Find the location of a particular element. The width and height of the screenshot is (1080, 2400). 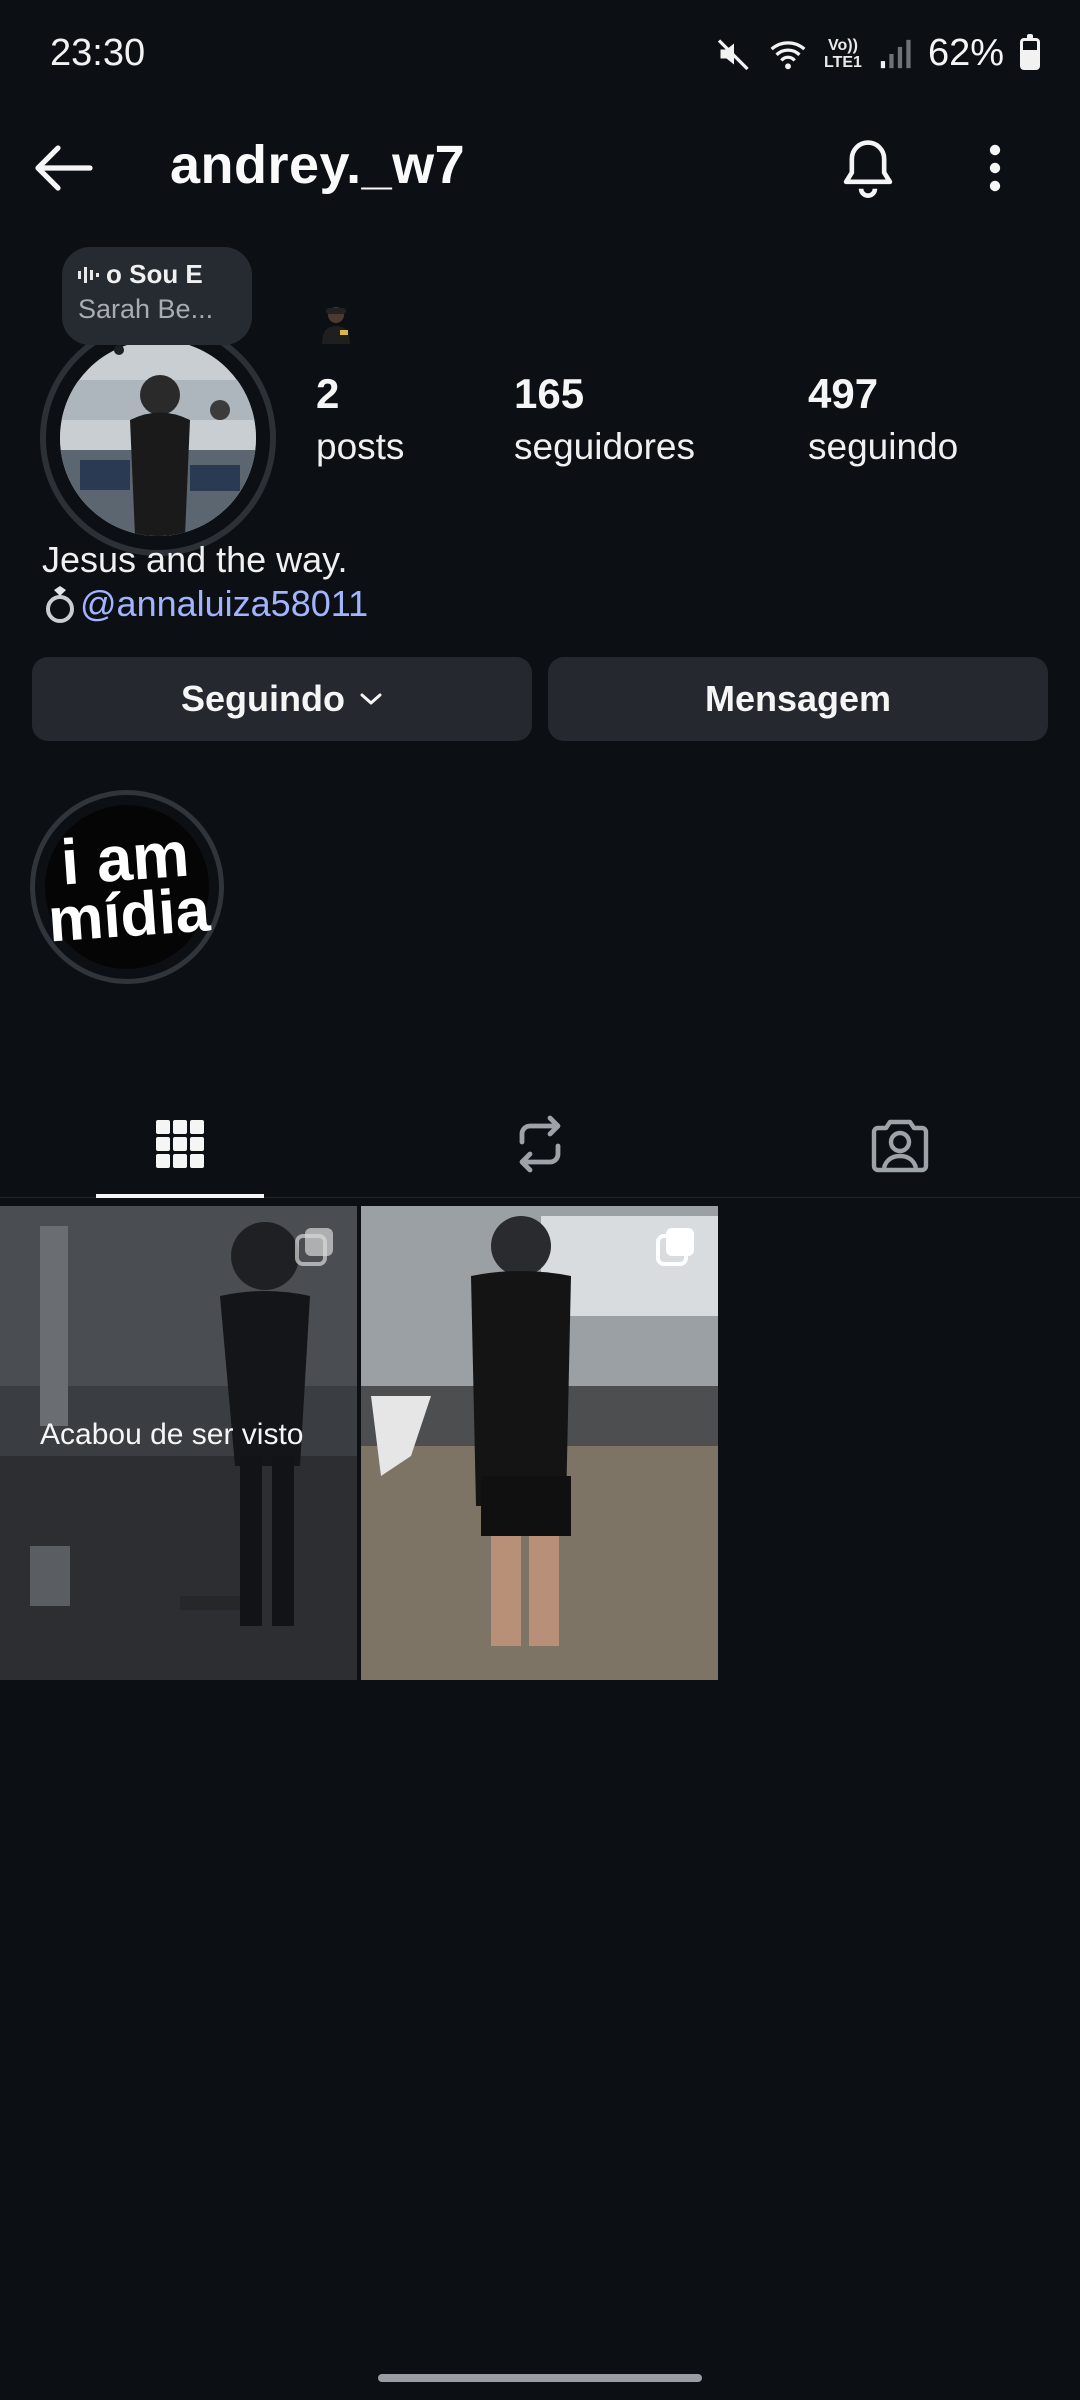

profile-tabs is located at coordinates (540, 1144).